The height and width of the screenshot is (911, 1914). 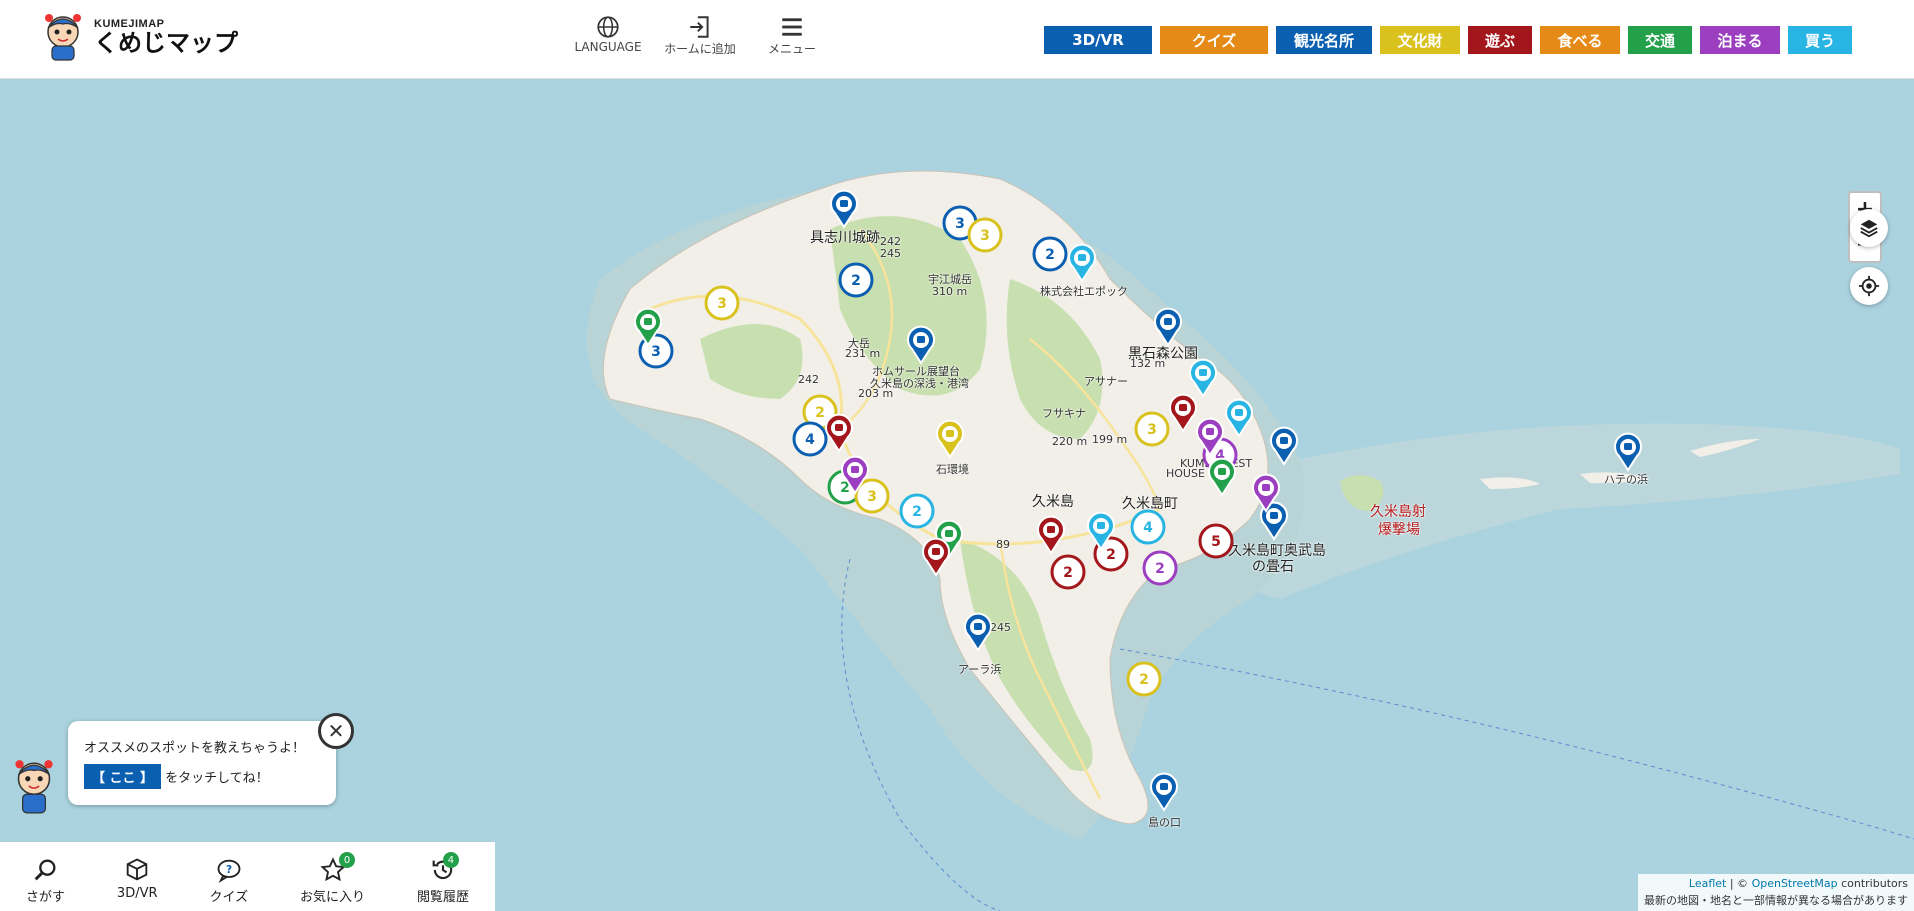 What do you see at coordinates (1869, 286) in the screenshot?
I see `locate-me-button` at bounding box center [1869, 286].